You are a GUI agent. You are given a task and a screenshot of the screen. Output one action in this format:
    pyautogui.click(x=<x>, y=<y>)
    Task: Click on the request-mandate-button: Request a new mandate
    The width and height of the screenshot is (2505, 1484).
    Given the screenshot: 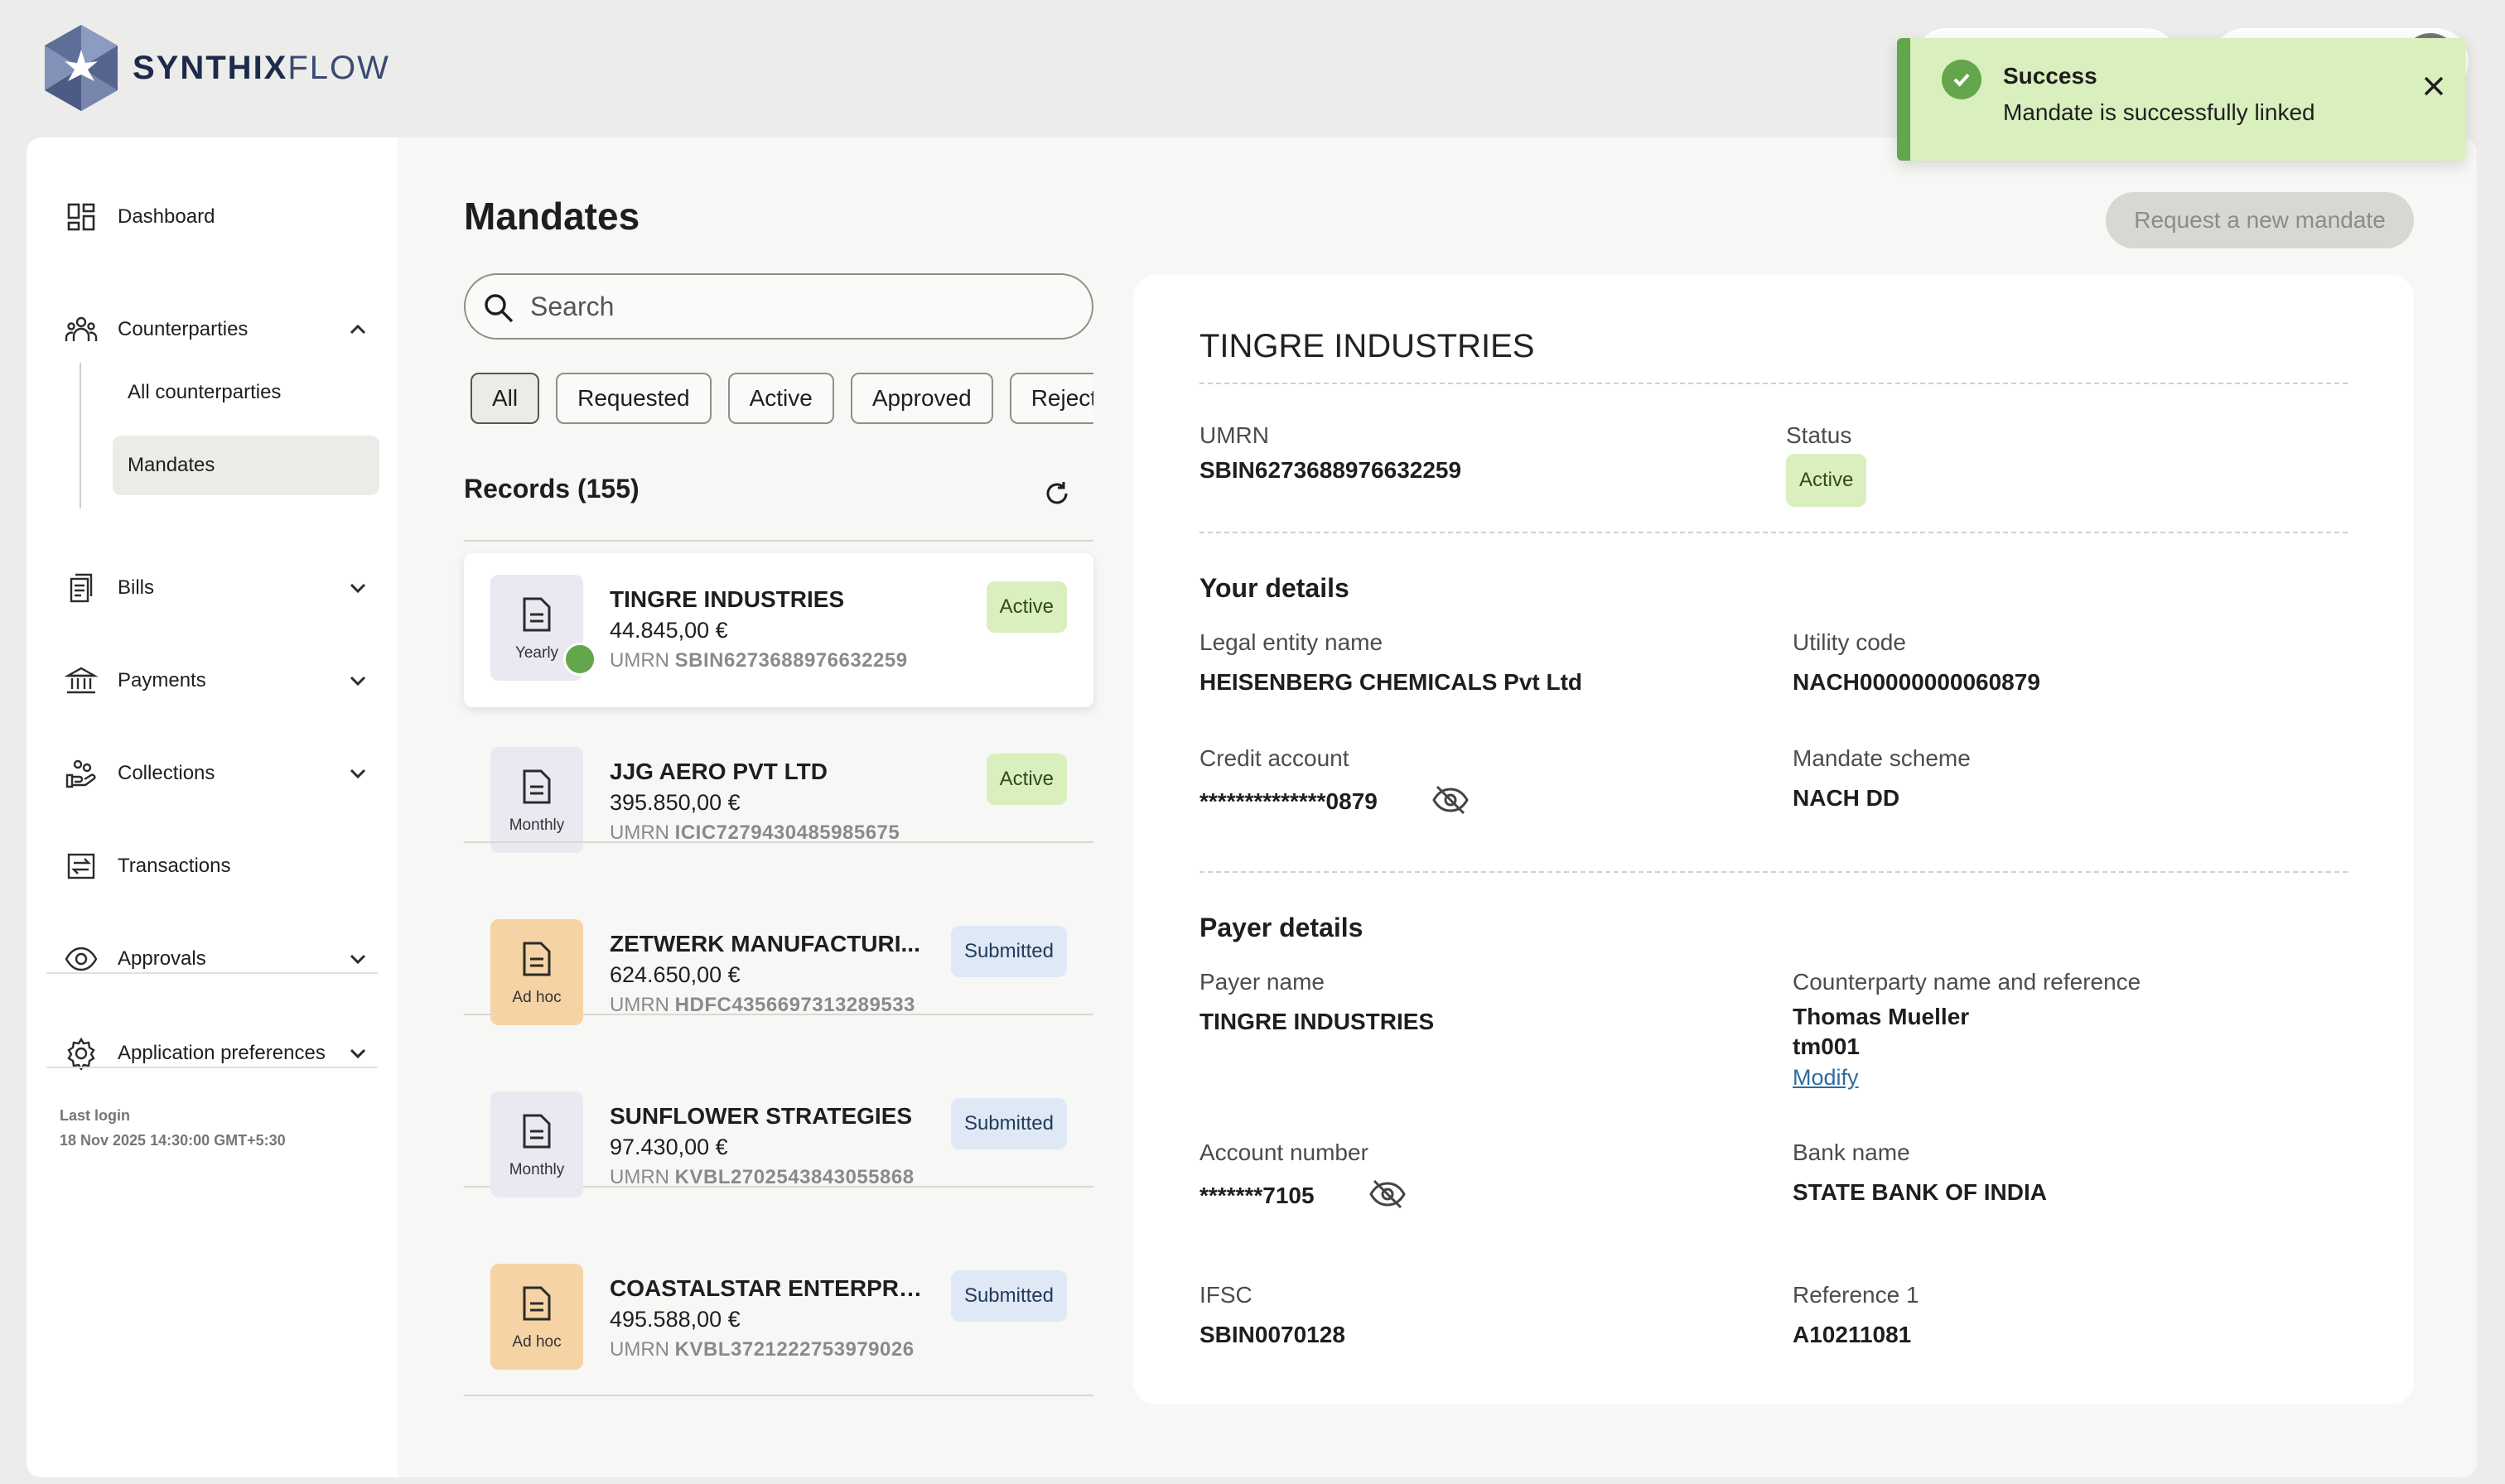 What is the action you would take?
    pyautogui.click(x=2260, y=220)
    